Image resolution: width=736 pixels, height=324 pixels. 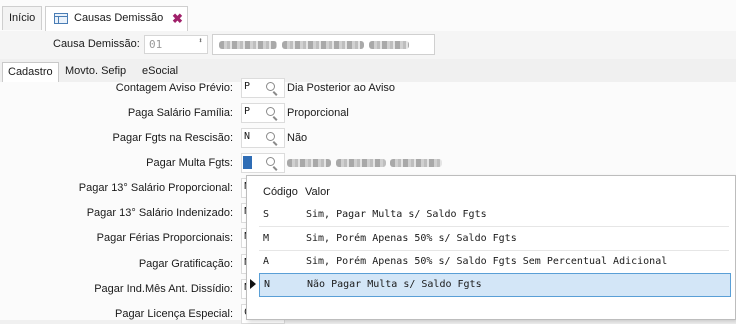 I want to click on field-label: Contagem Aviso Prévio:, so click(x=174, y=88).